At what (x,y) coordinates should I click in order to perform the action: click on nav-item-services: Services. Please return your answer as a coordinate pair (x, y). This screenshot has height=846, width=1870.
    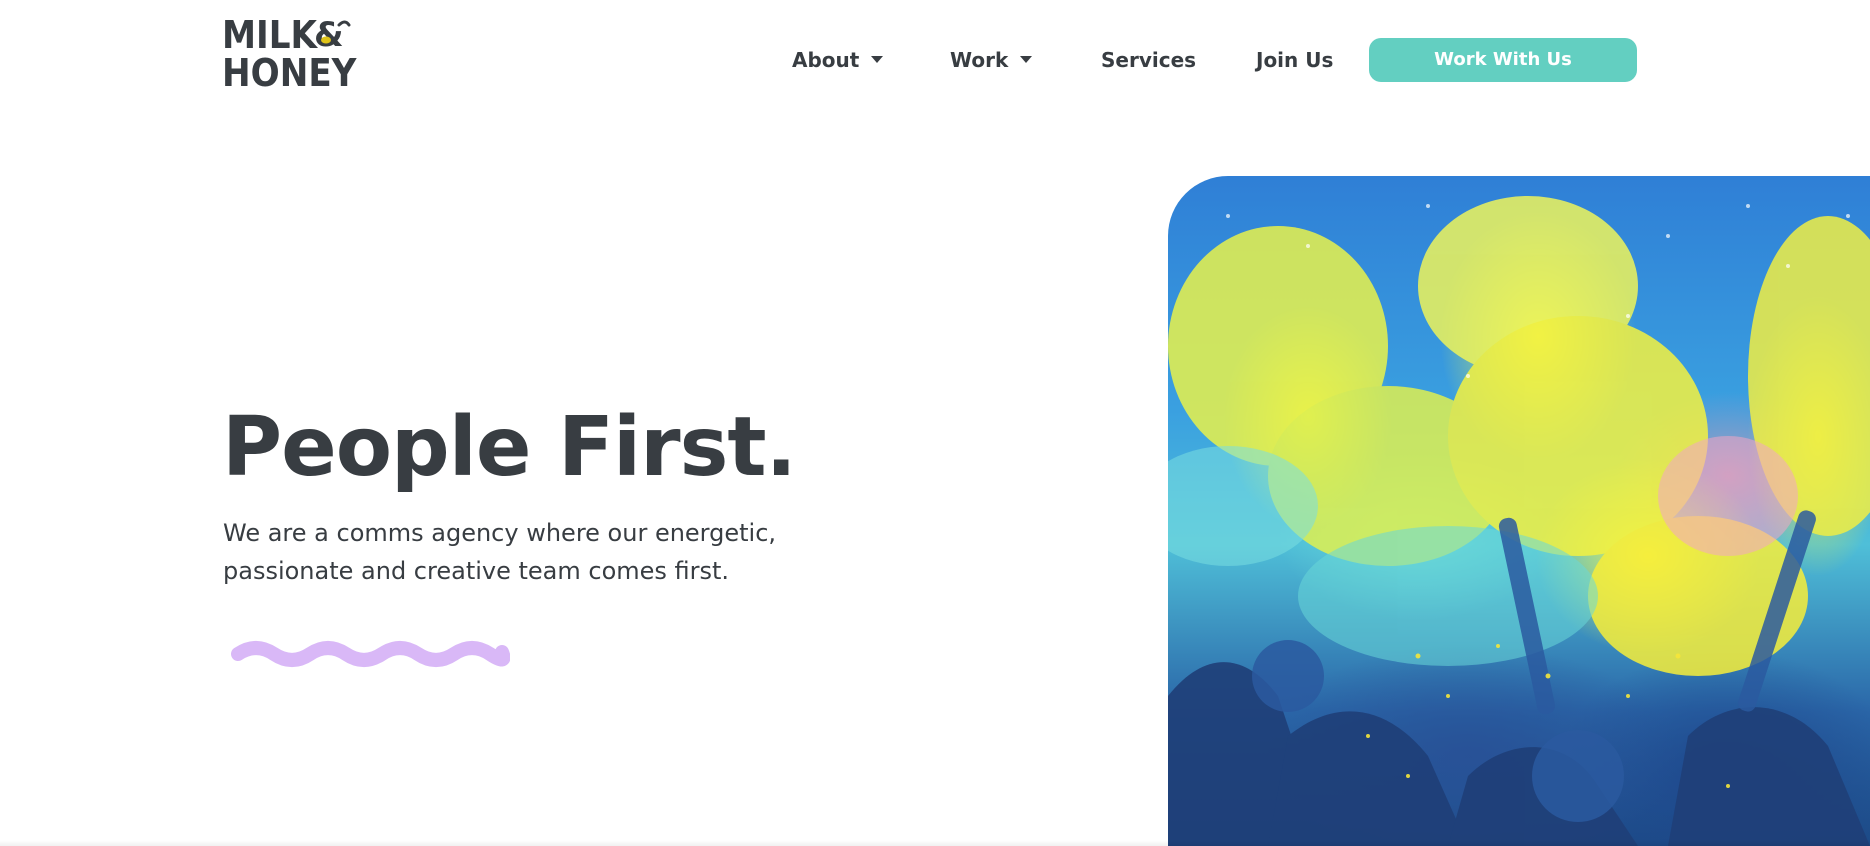
    Looking at the image, I should click on (1148, 60).